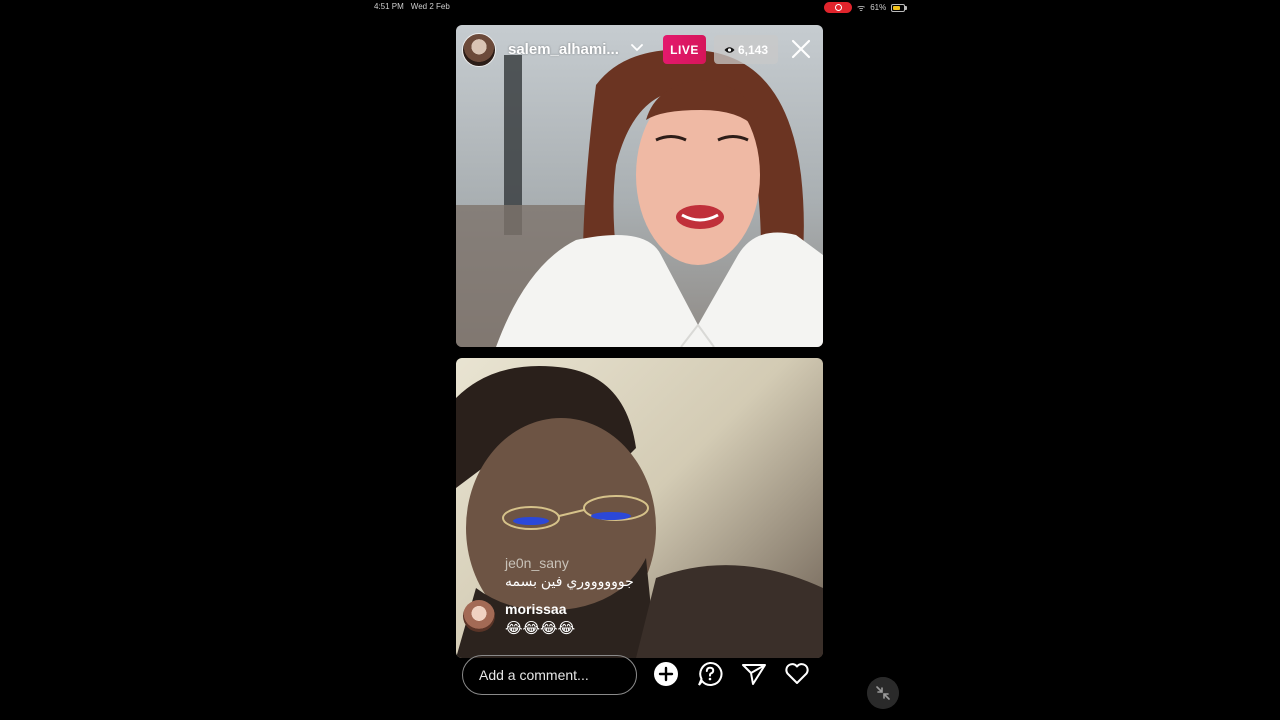 The image size is (1280, 720). I want to click on screen-record-icon, so click(838, 7).